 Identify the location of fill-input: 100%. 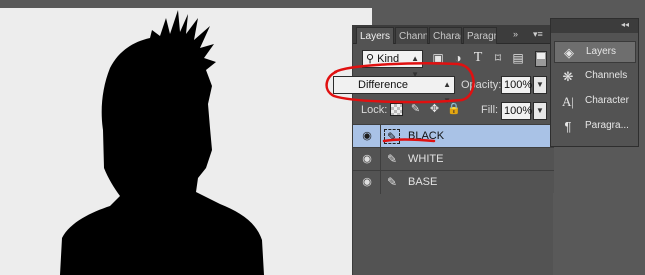
(516, 111).